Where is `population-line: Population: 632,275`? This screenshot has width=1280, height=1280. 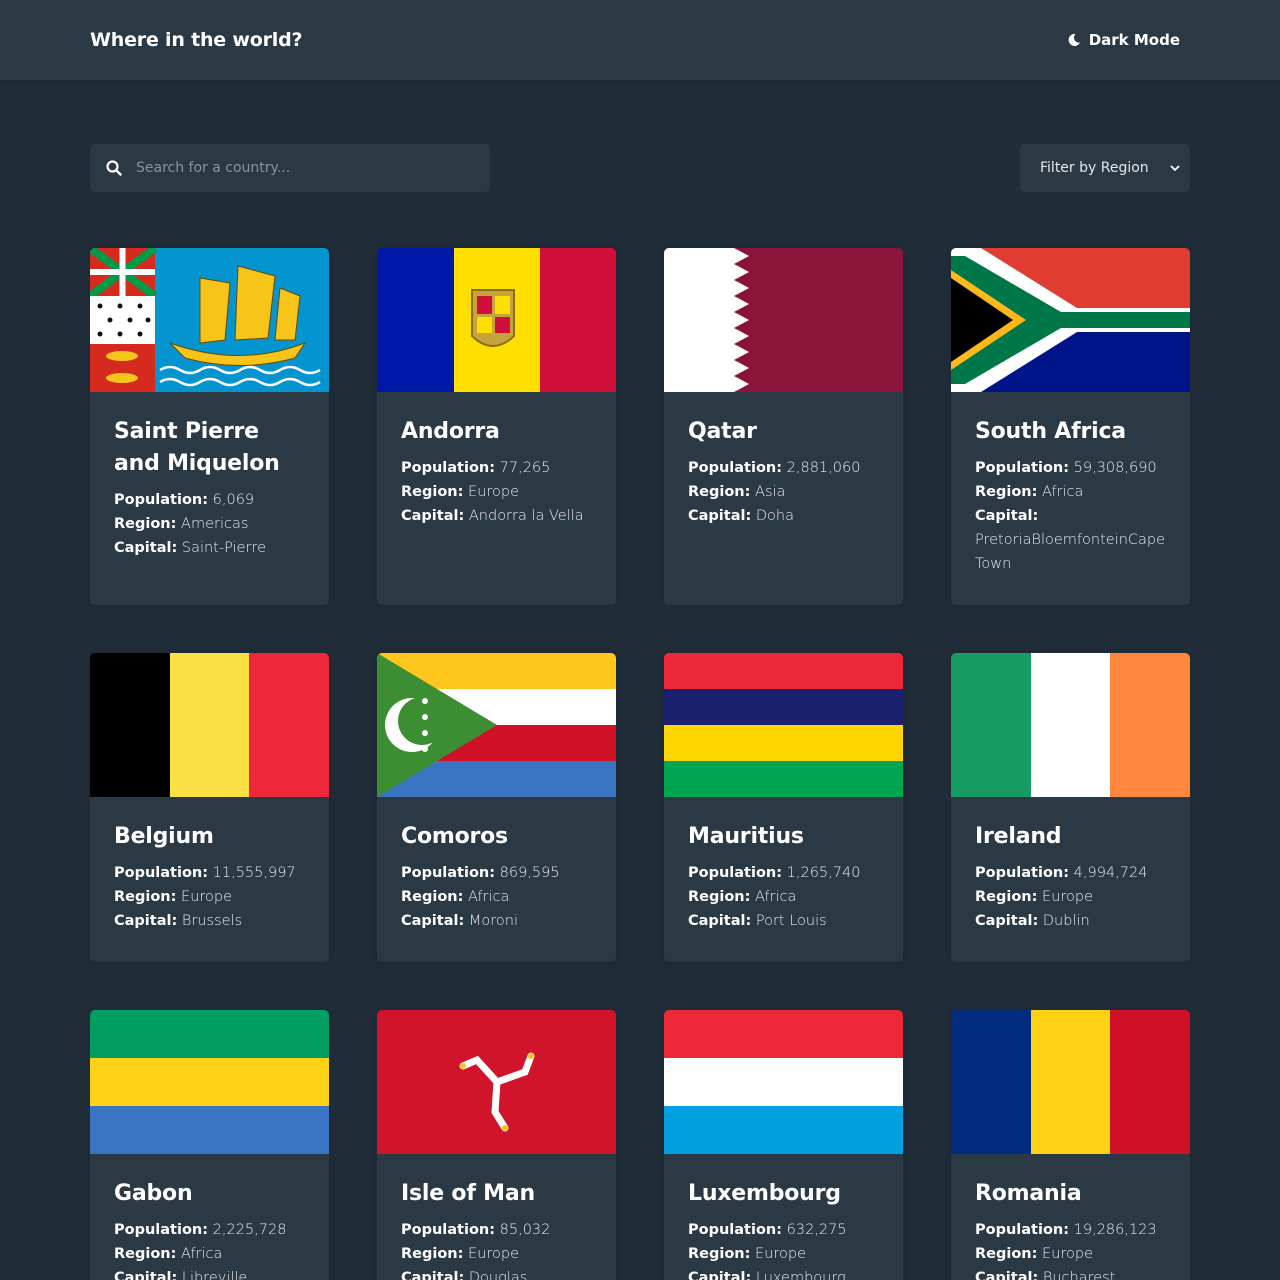 population-line: Population: 632,275 is located at coordinates (783, 1230).